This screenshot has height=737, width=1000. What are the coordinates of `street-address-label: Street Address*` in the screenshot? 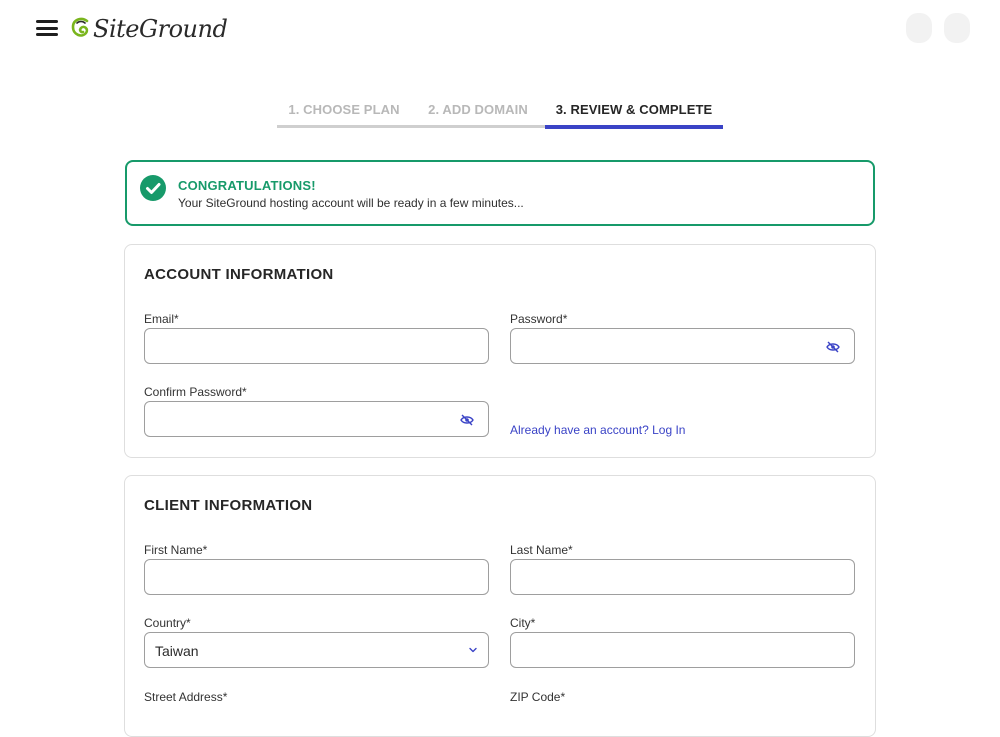 It's located at (186, 697).